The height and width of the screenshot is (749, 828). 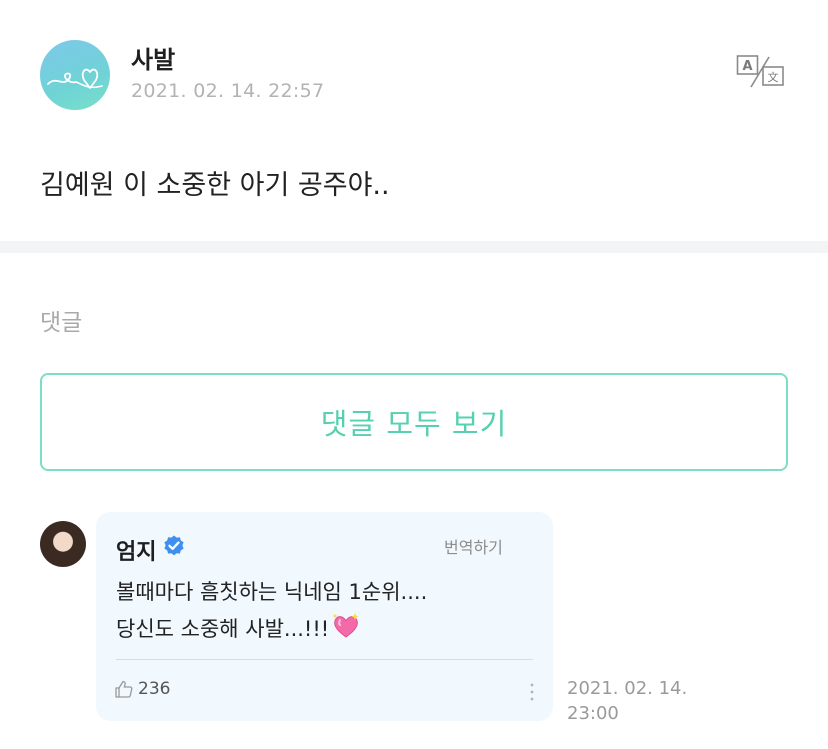 What do you see at coordinates (153, 57) in the screenshot?
I see `author-name: 사발` at bounding box center [153, 57].